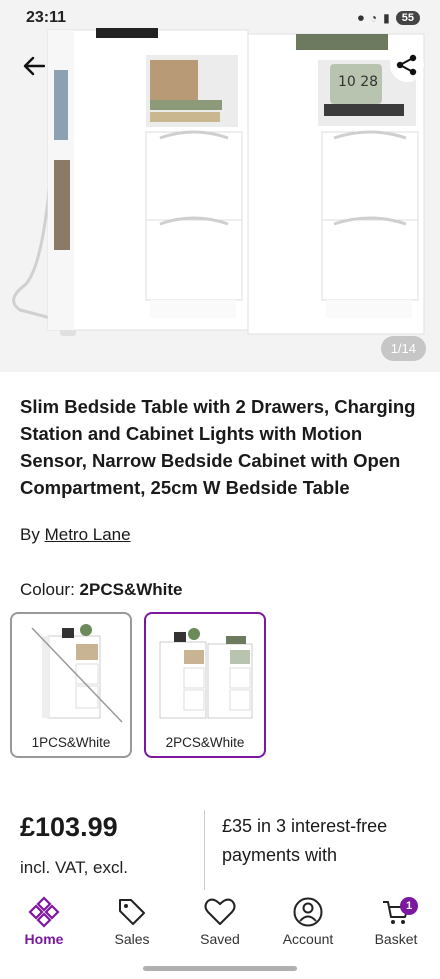 Image resolution: width=440 pixels, height=979 pixels. What do you see at coordinates (322, 853) in the screenshot?
I see `finance-offer: £35 in 3 interest-free payments with` at bounding box center [322, 853].